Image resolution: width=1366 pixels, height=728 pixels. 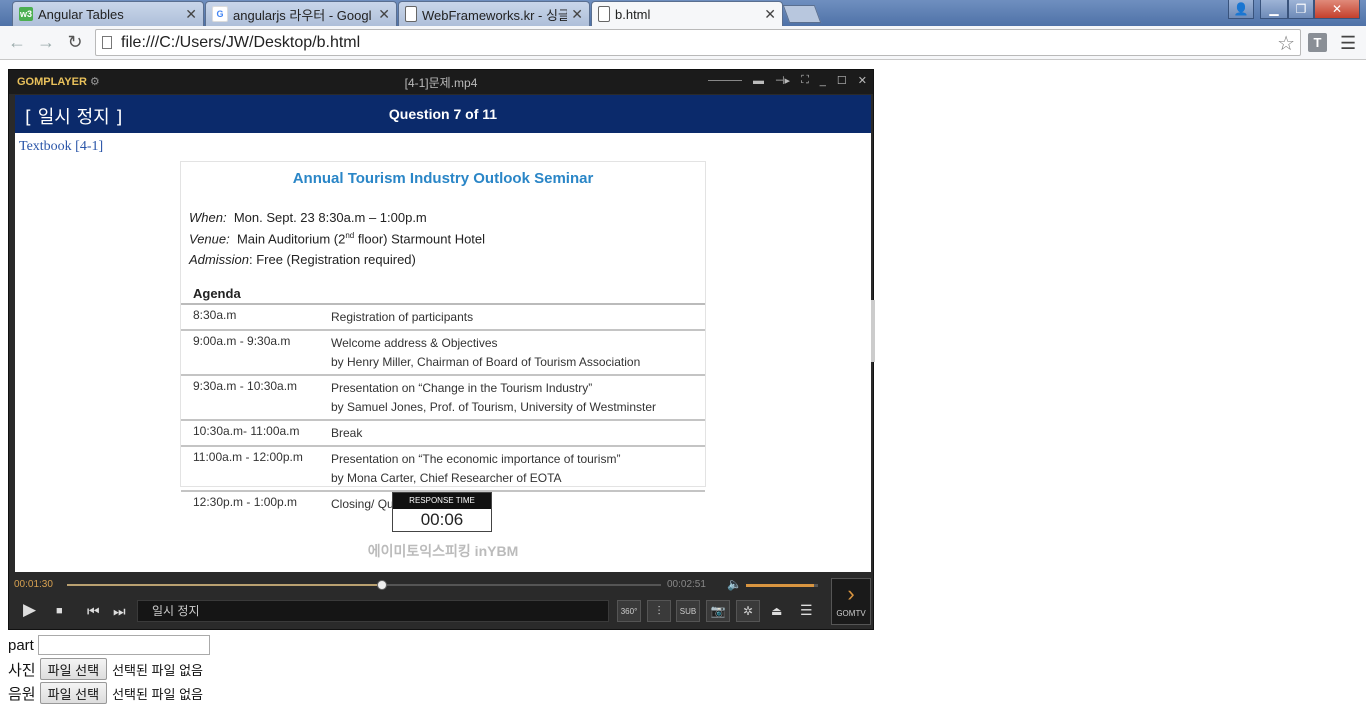 I want to click on gomtv-button: › GOMTV, so click(x=851, y=601).